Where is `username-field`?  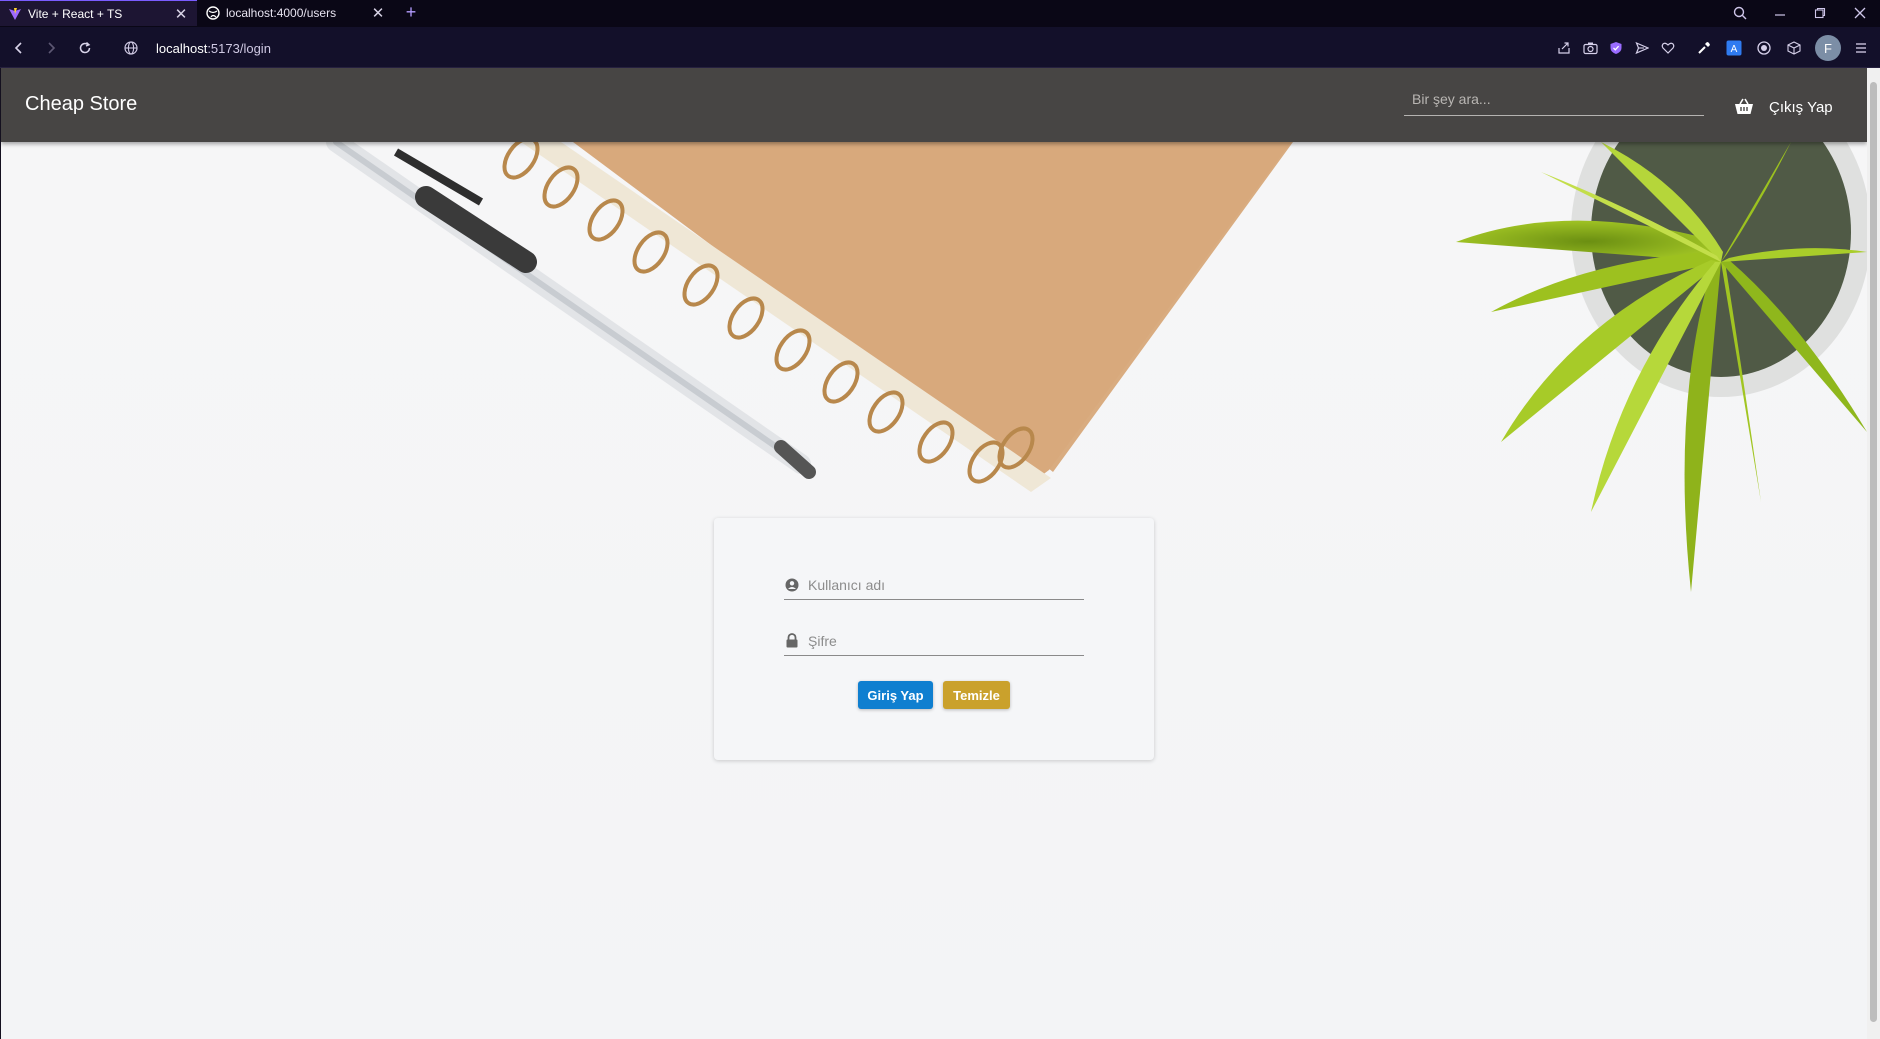 username-field is located at coordinates (934, 585).